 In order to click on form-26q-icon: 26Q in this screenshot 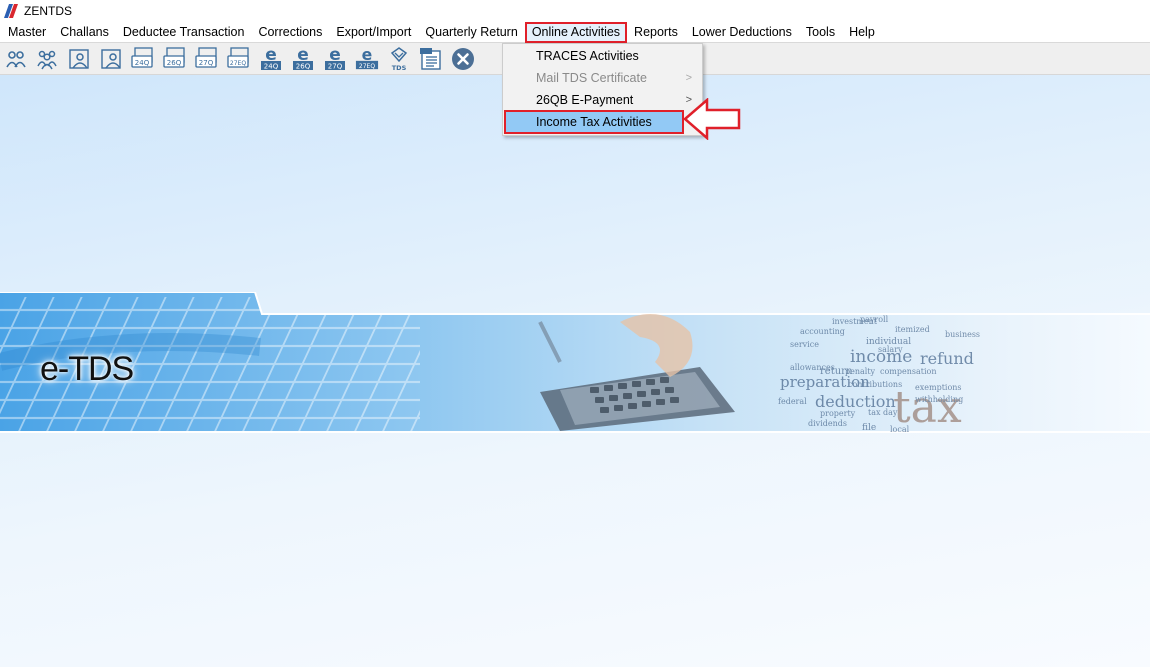, I will do `click(175, 59)`.